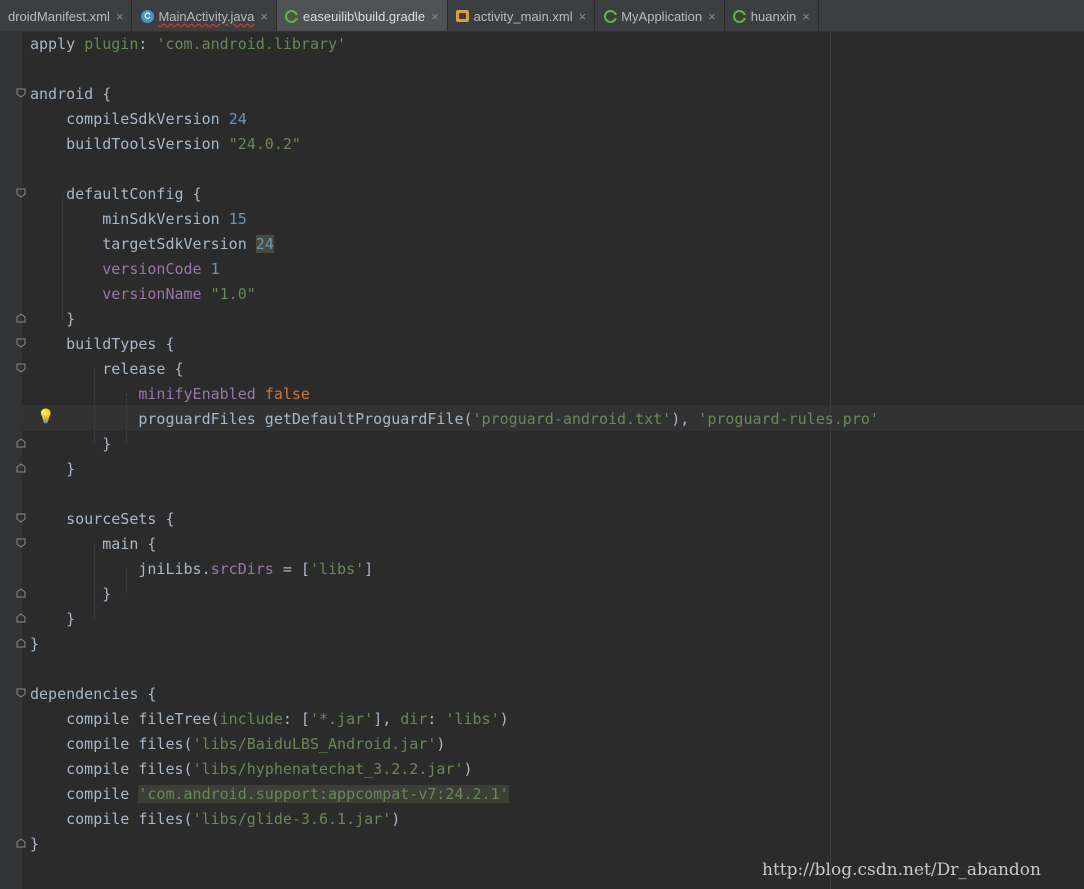  What do you see at coordinates (328, 769) in the screenshot?
I see `code-token: 'libs/hyphenatechat_3.2.2.jar'` at bounding box center [328, 769].